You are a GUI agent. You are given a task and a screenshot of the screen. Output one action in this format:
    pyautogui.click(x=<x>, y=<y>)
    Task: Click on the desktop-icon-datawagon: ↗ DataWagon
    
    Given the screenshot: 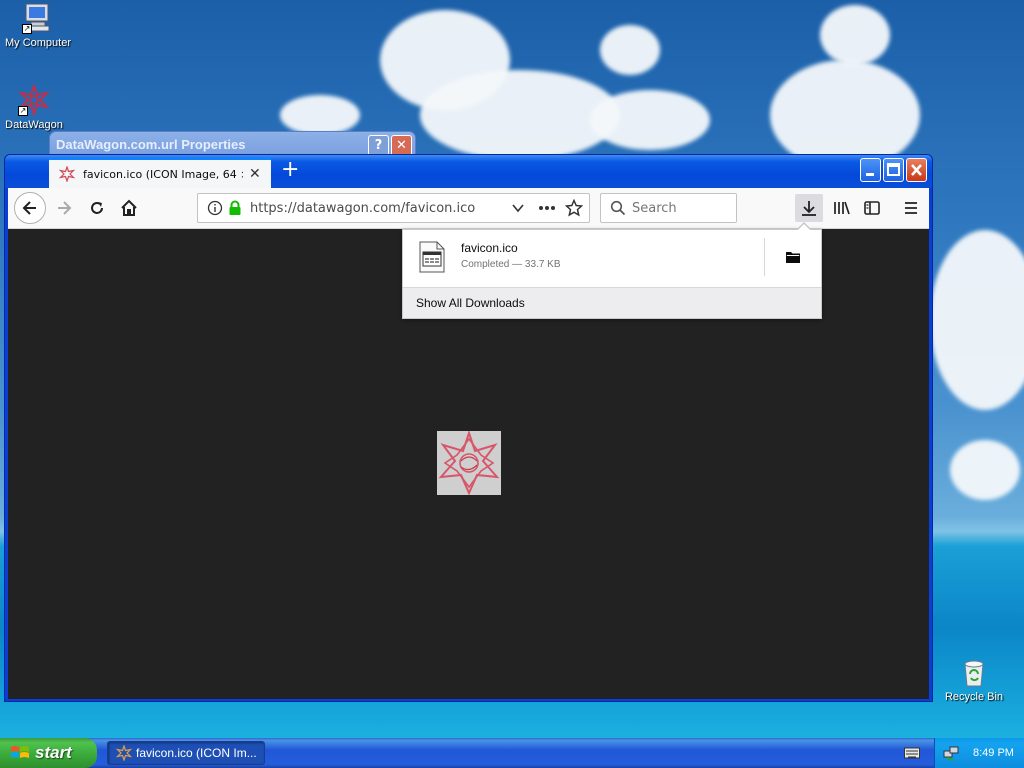 What is the action you would take?
    pyautogui.click(x=36, y=106)
    